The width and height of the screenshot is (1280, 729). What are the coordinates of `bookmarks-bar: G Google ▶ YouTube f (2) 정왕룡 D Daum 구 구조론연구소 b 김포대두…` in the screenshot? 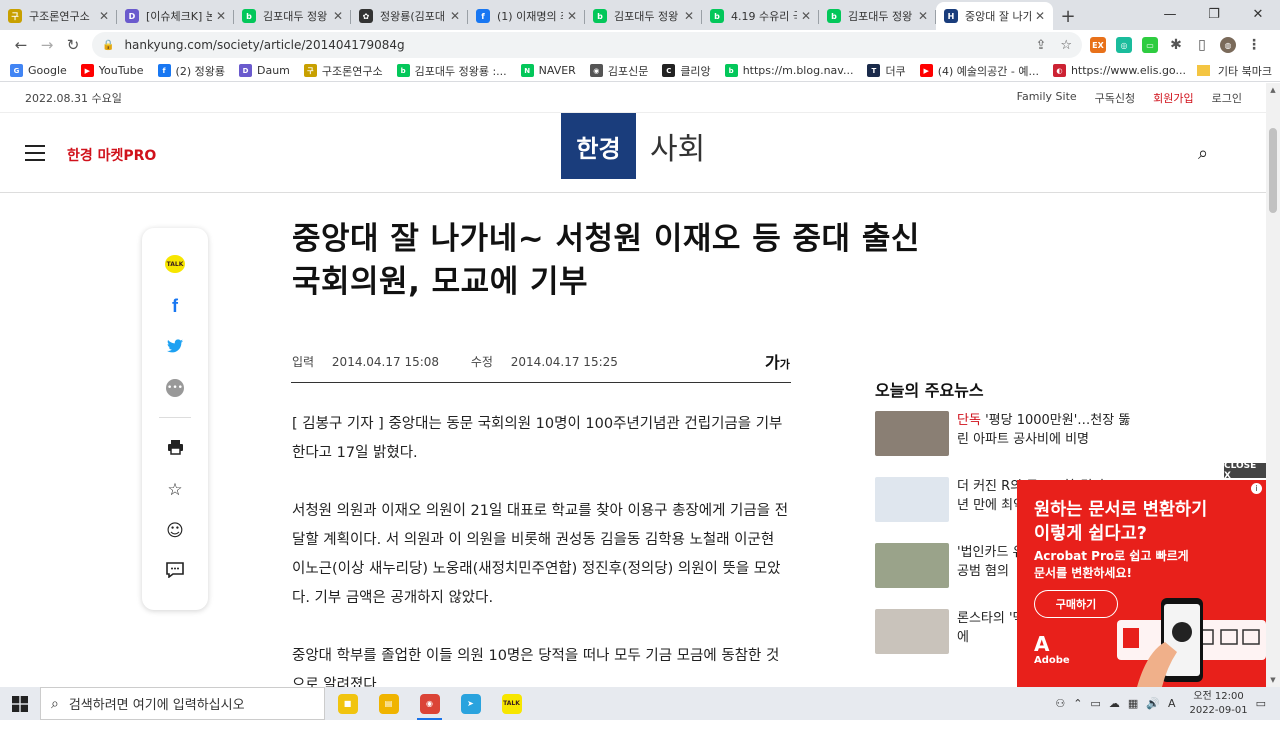 It's located at (640, 71).